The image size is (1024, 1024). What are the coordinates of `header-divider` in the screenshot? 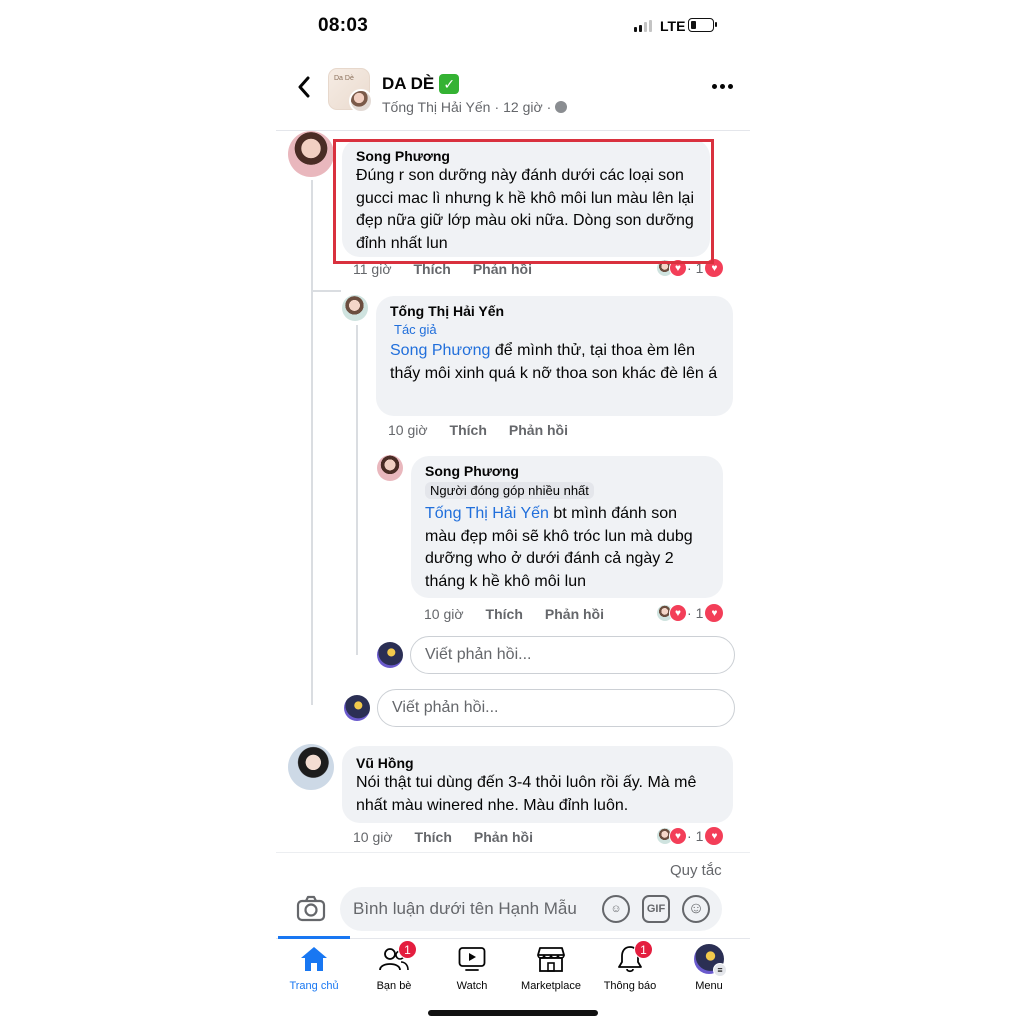 It's located at (513, 130).